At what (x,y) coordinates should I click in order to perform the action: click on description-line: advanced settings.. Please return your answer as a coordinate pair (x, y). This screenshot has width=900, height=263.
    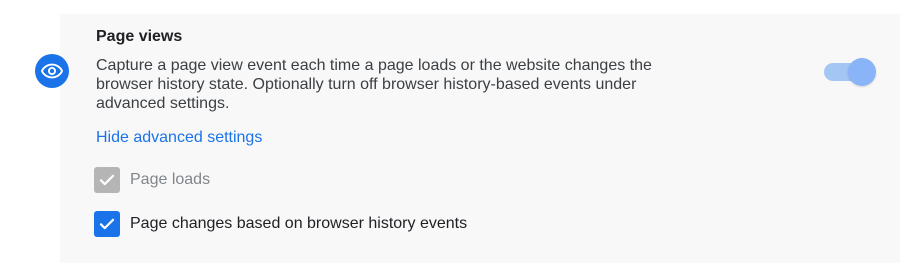
    Looking at the image, I should click on (163, 103).